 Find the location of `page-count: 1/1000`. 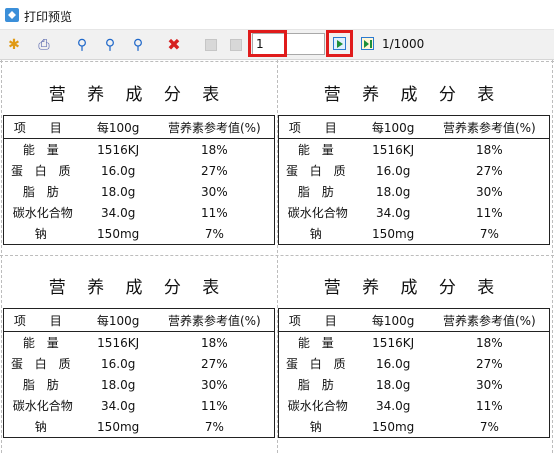

page-count: 1/1000 is located at coordinates (403, 44).